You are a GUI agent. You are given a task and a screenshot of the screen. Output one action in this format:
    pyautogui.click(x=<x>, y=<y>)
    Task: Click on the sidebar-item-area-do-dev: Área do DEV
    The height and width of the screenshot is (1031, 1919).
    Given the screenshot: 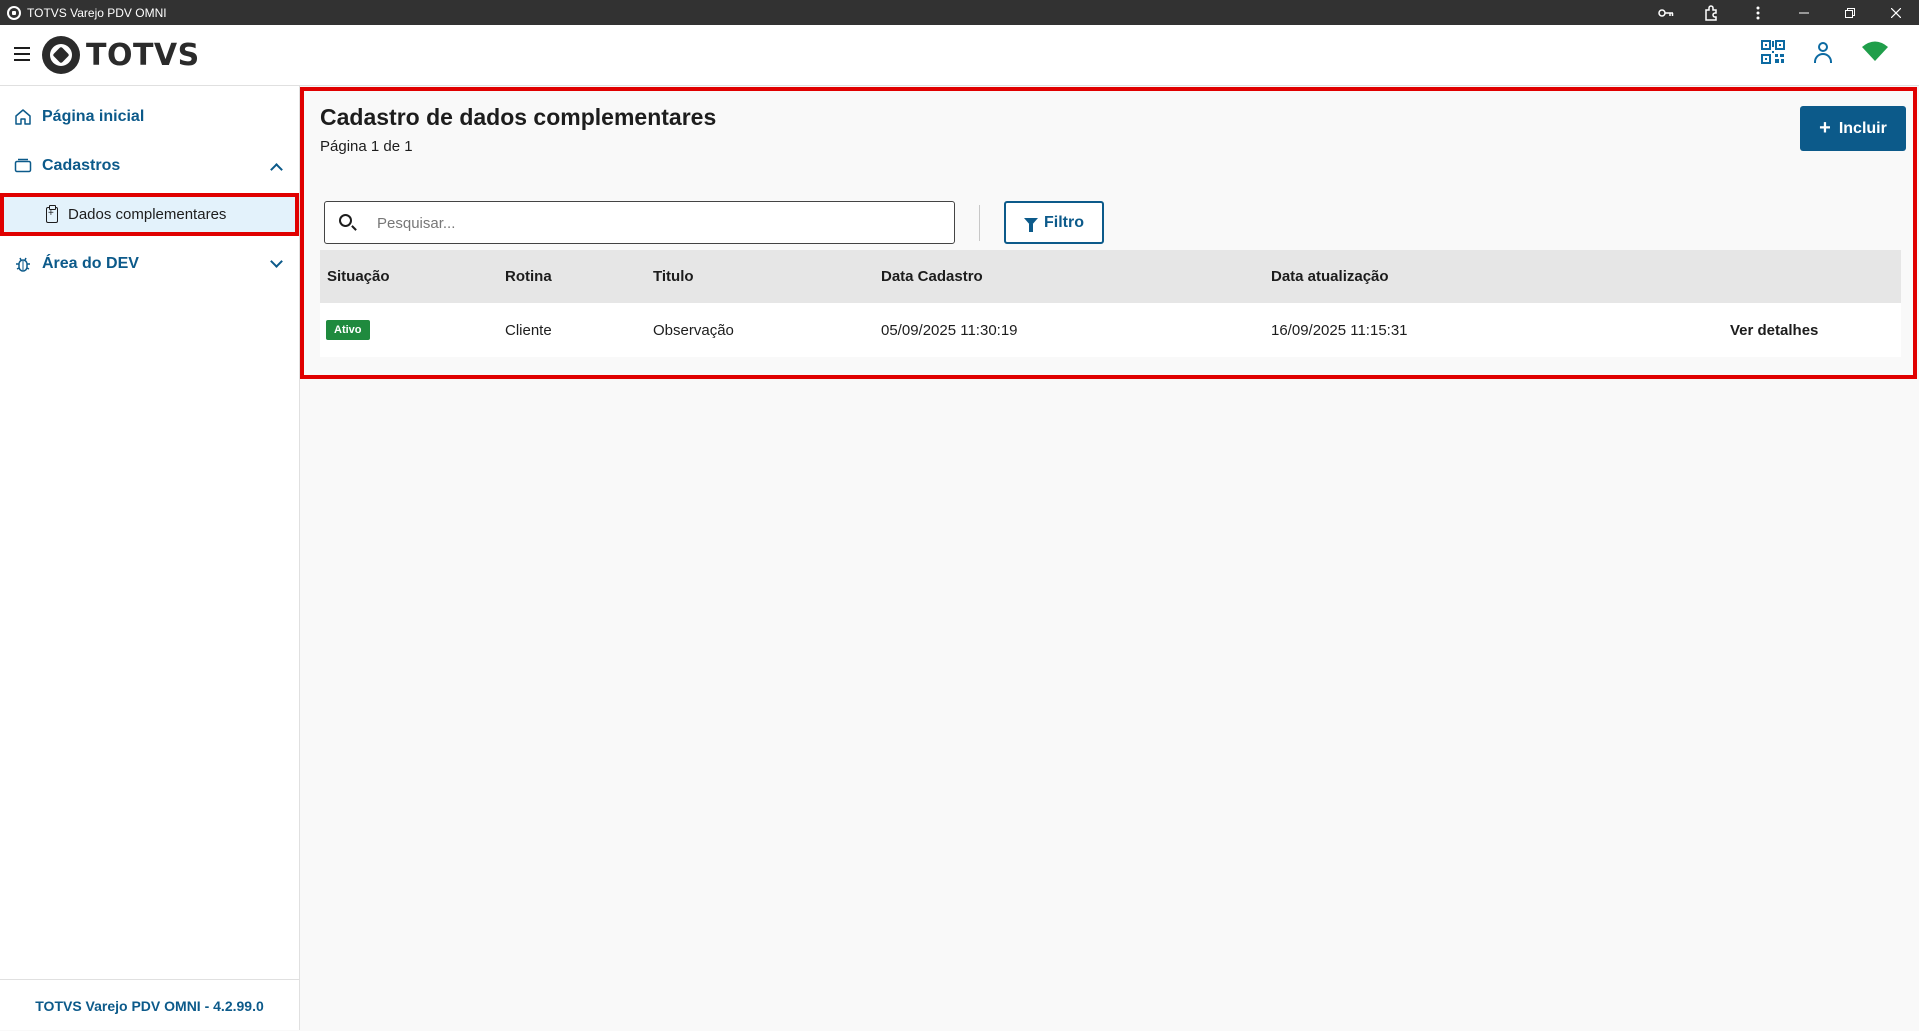 What is the action you would take?
    pyautogui.click(x=149, y=264)
    